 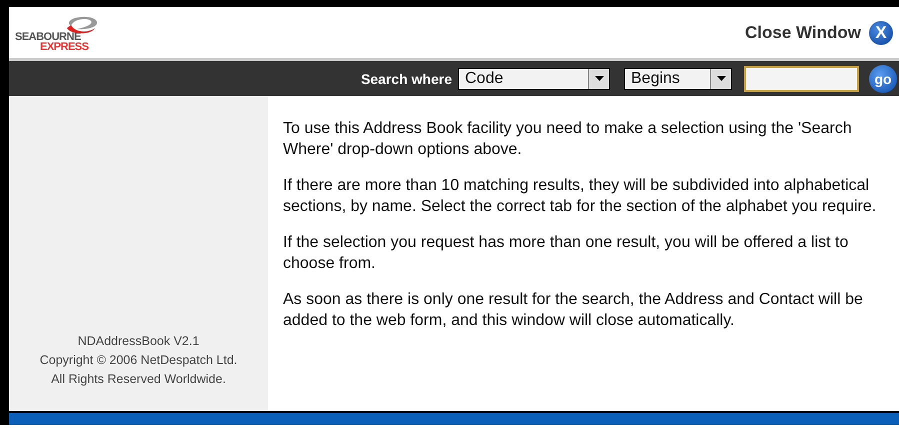 I want to click on instruction-paragraph: If there are more than 10 matching results, they will be subdivided into alphabetical sections, by name. Select the correct tab for the section of the alphabet you require., so click(x=580, y=196).